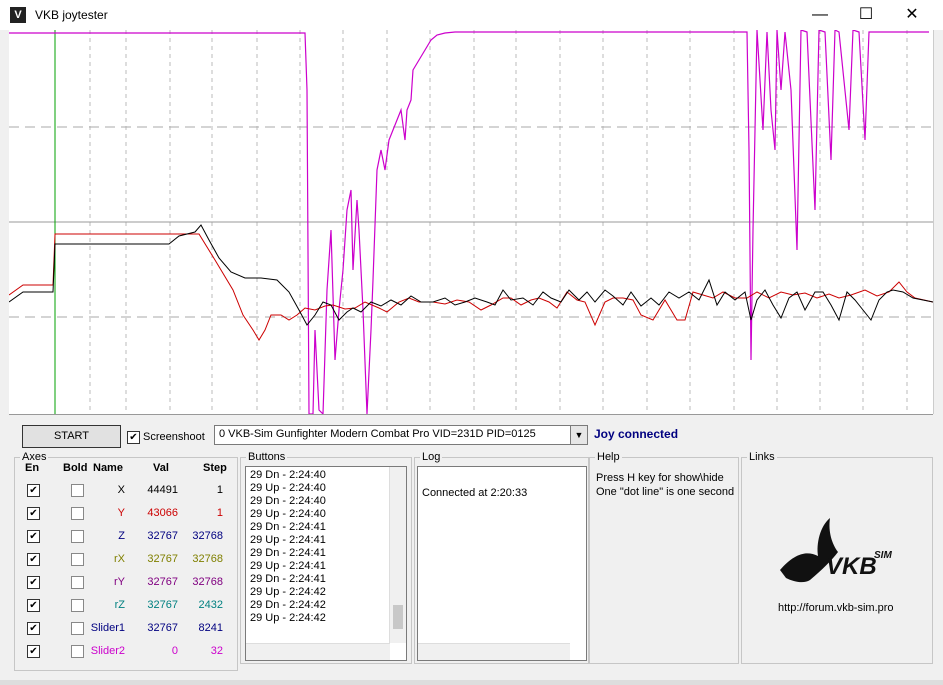 The height and width of the screenshot is (685, 943). Describe the element at coordinates (636, 434) in the screenshot. I see `connection-status: Joy connected` at that location.